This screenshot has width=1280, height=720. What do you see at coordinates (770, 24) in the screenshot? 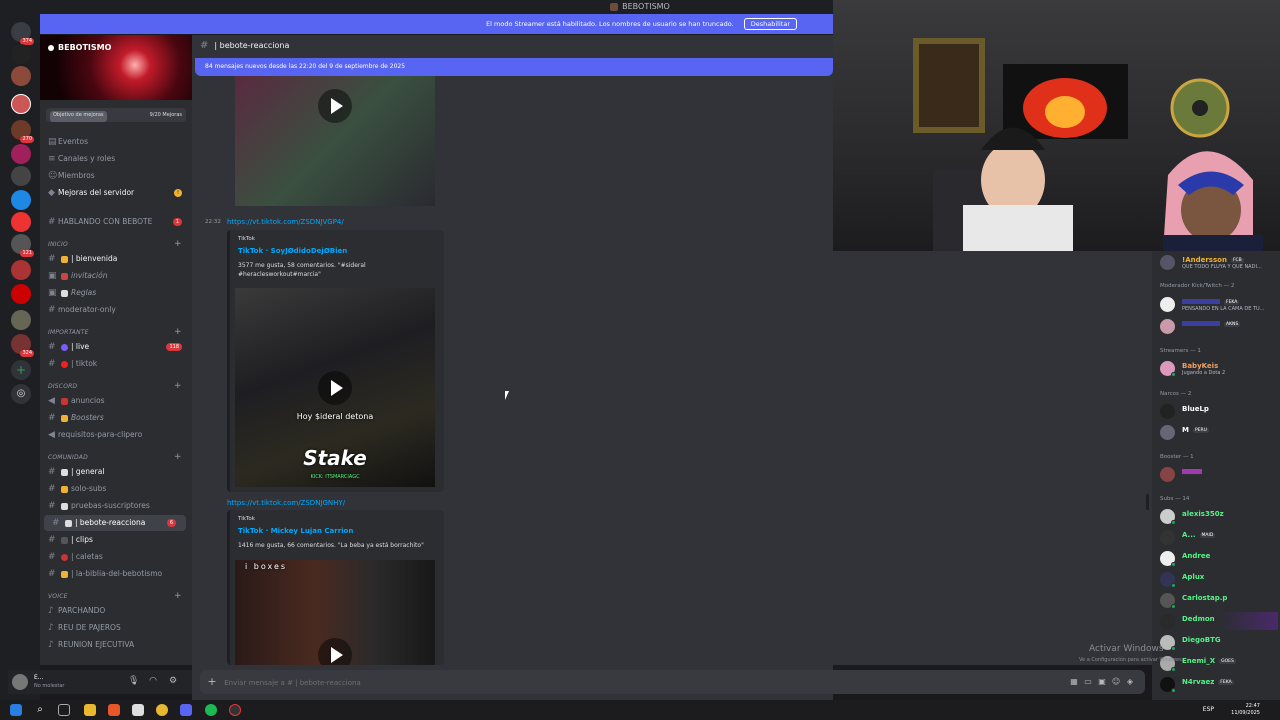
I see `disable-streamer-button: Deshabilitar` at bounding box center [770, 24].